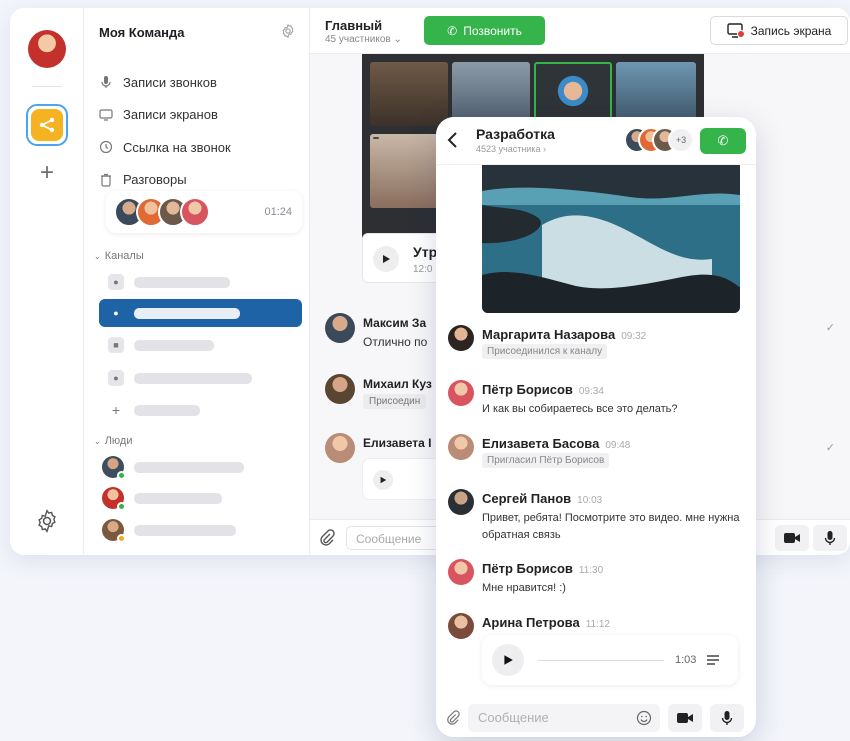  I want to click on emoji-icon, so click(644, 718).